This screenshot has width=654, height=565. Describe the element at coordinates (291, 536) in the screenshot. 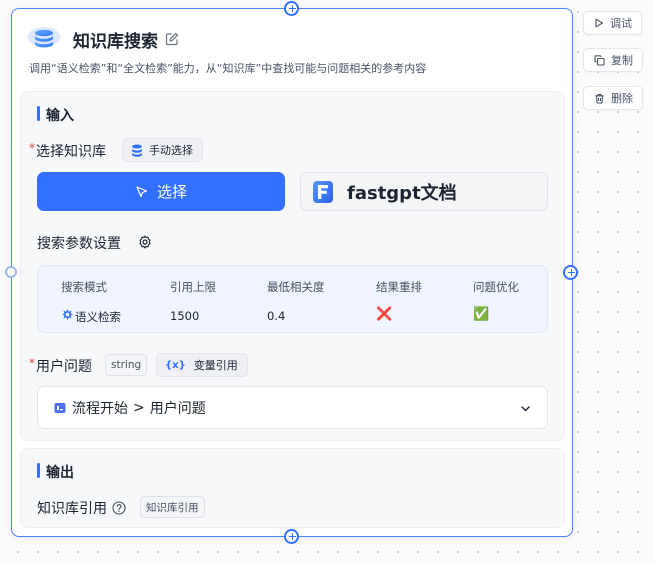

I see `bottom-add-handle-icon` at that location.